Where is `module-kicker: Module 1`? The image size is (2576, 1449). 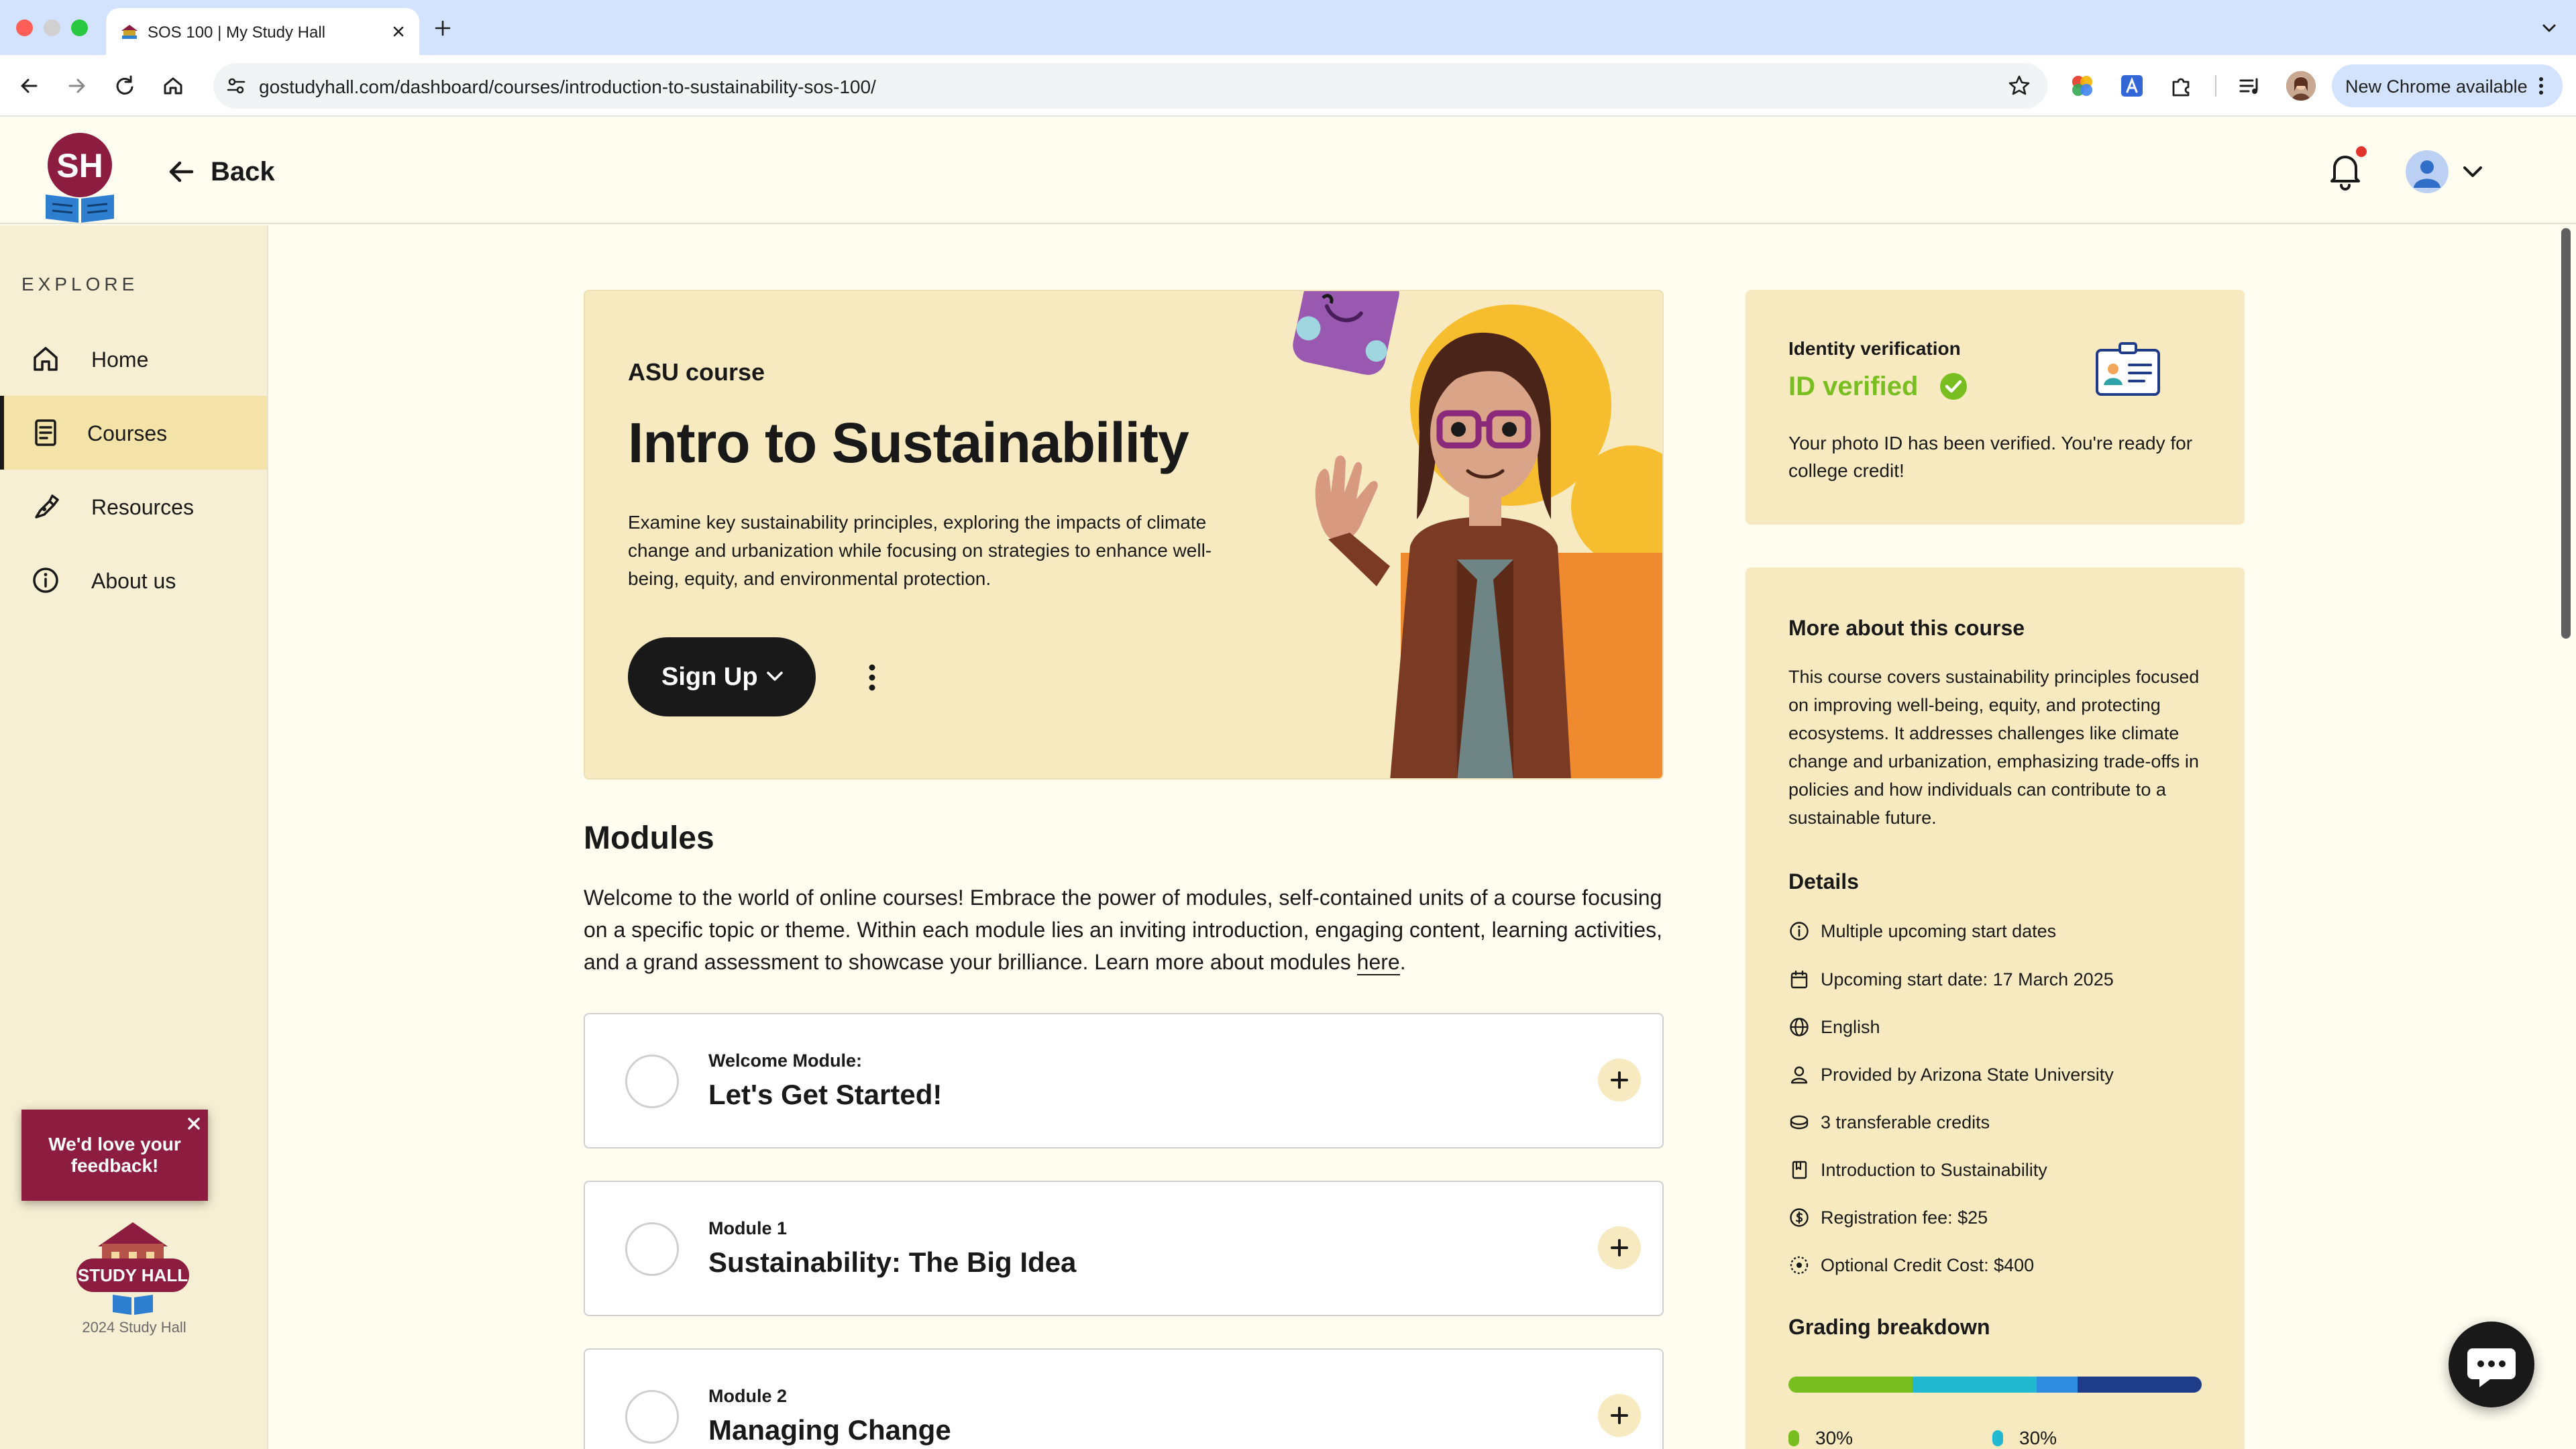
module-kicker: Module 1 is located at coordinates (748, 1228).